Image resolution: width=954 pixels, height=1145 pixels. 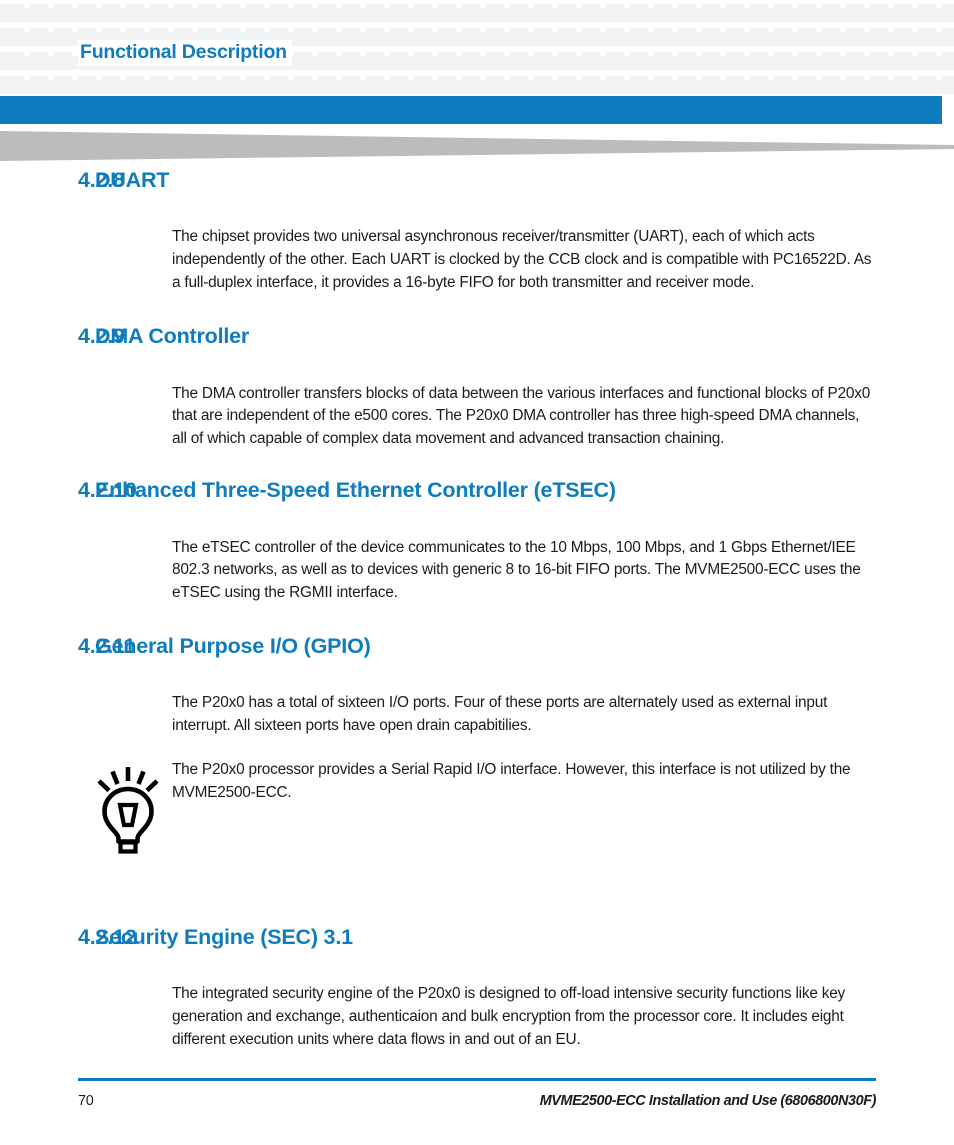 I want to click on section-title: Security Engine (SEC) 3.1, so click(x=224, y=937).